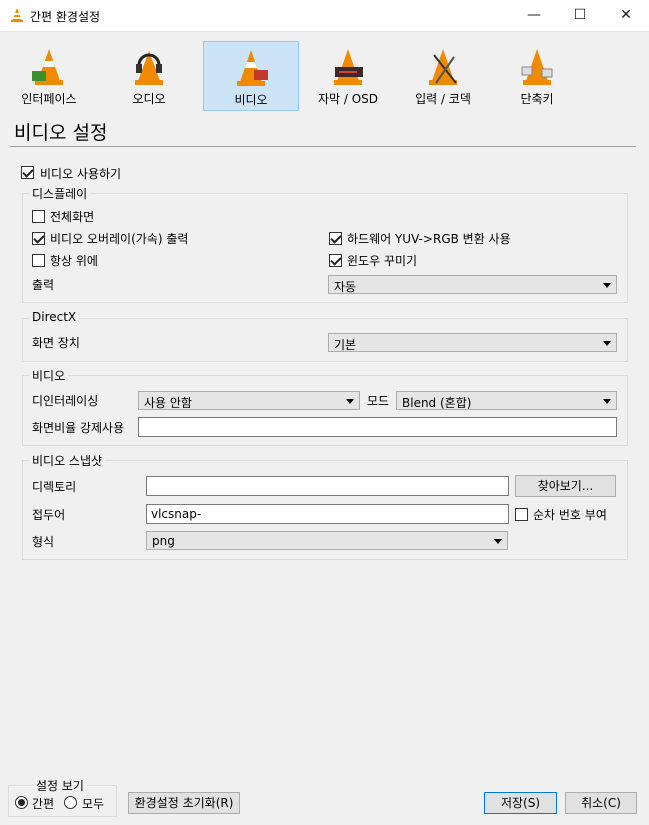  What do you see at coordinates (443, 67) in the screenshot?
I see `input-codecs-cone-icon` at bounding box center [443, 67].